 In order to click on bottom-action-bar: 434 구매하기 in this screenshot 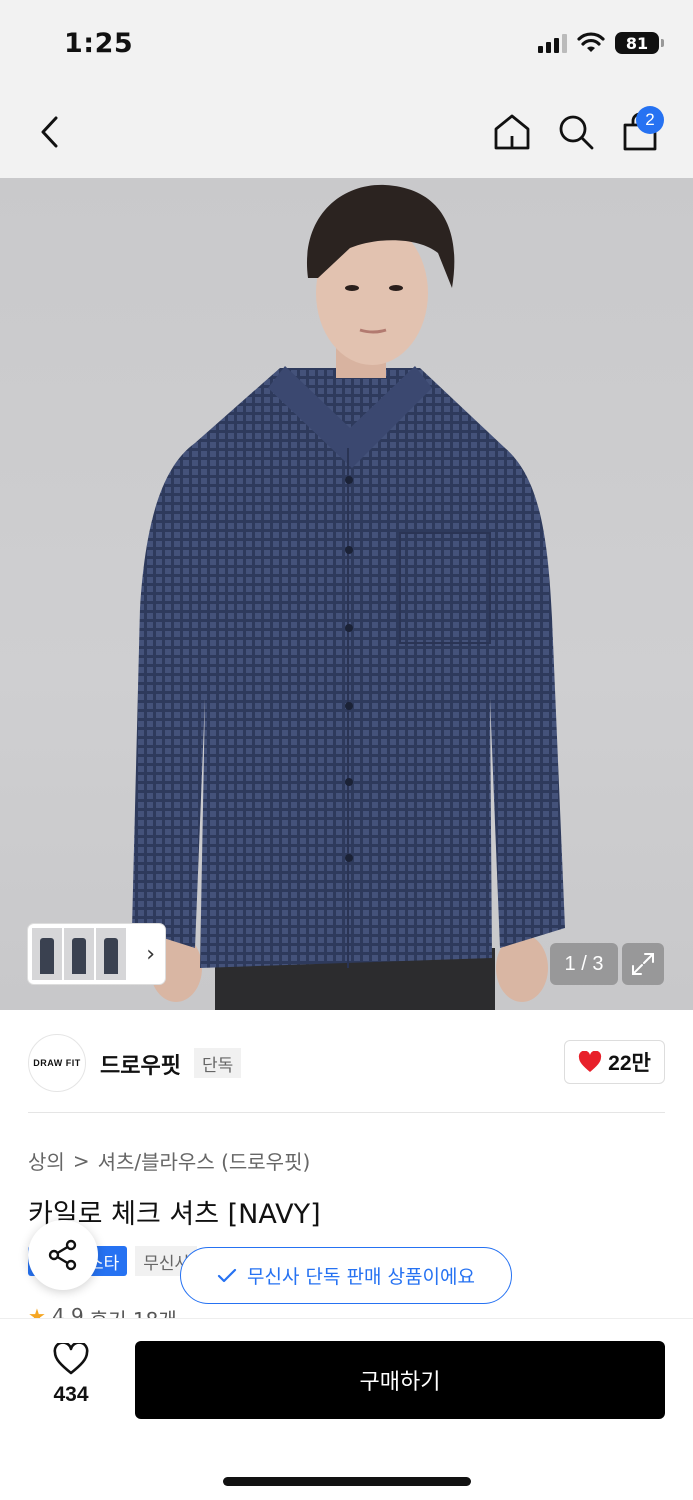, I will do `click(346, 1409)`.